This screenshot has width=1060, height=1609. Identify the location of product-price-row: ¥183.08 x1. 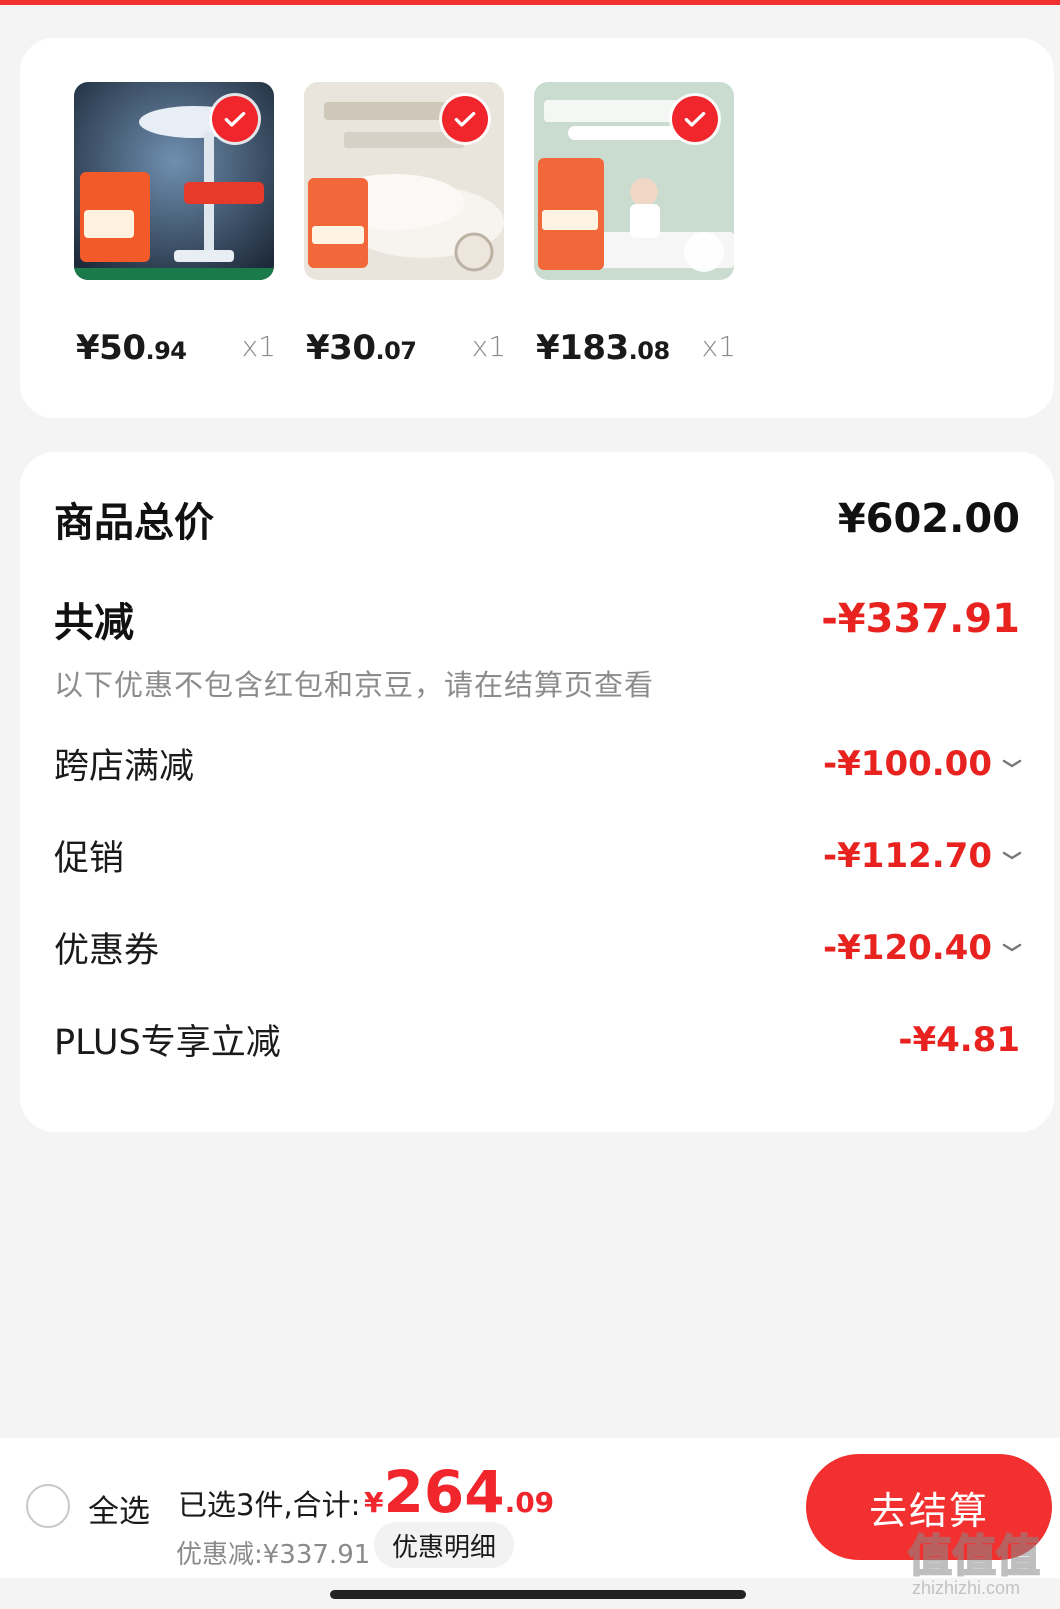
(644, 348).